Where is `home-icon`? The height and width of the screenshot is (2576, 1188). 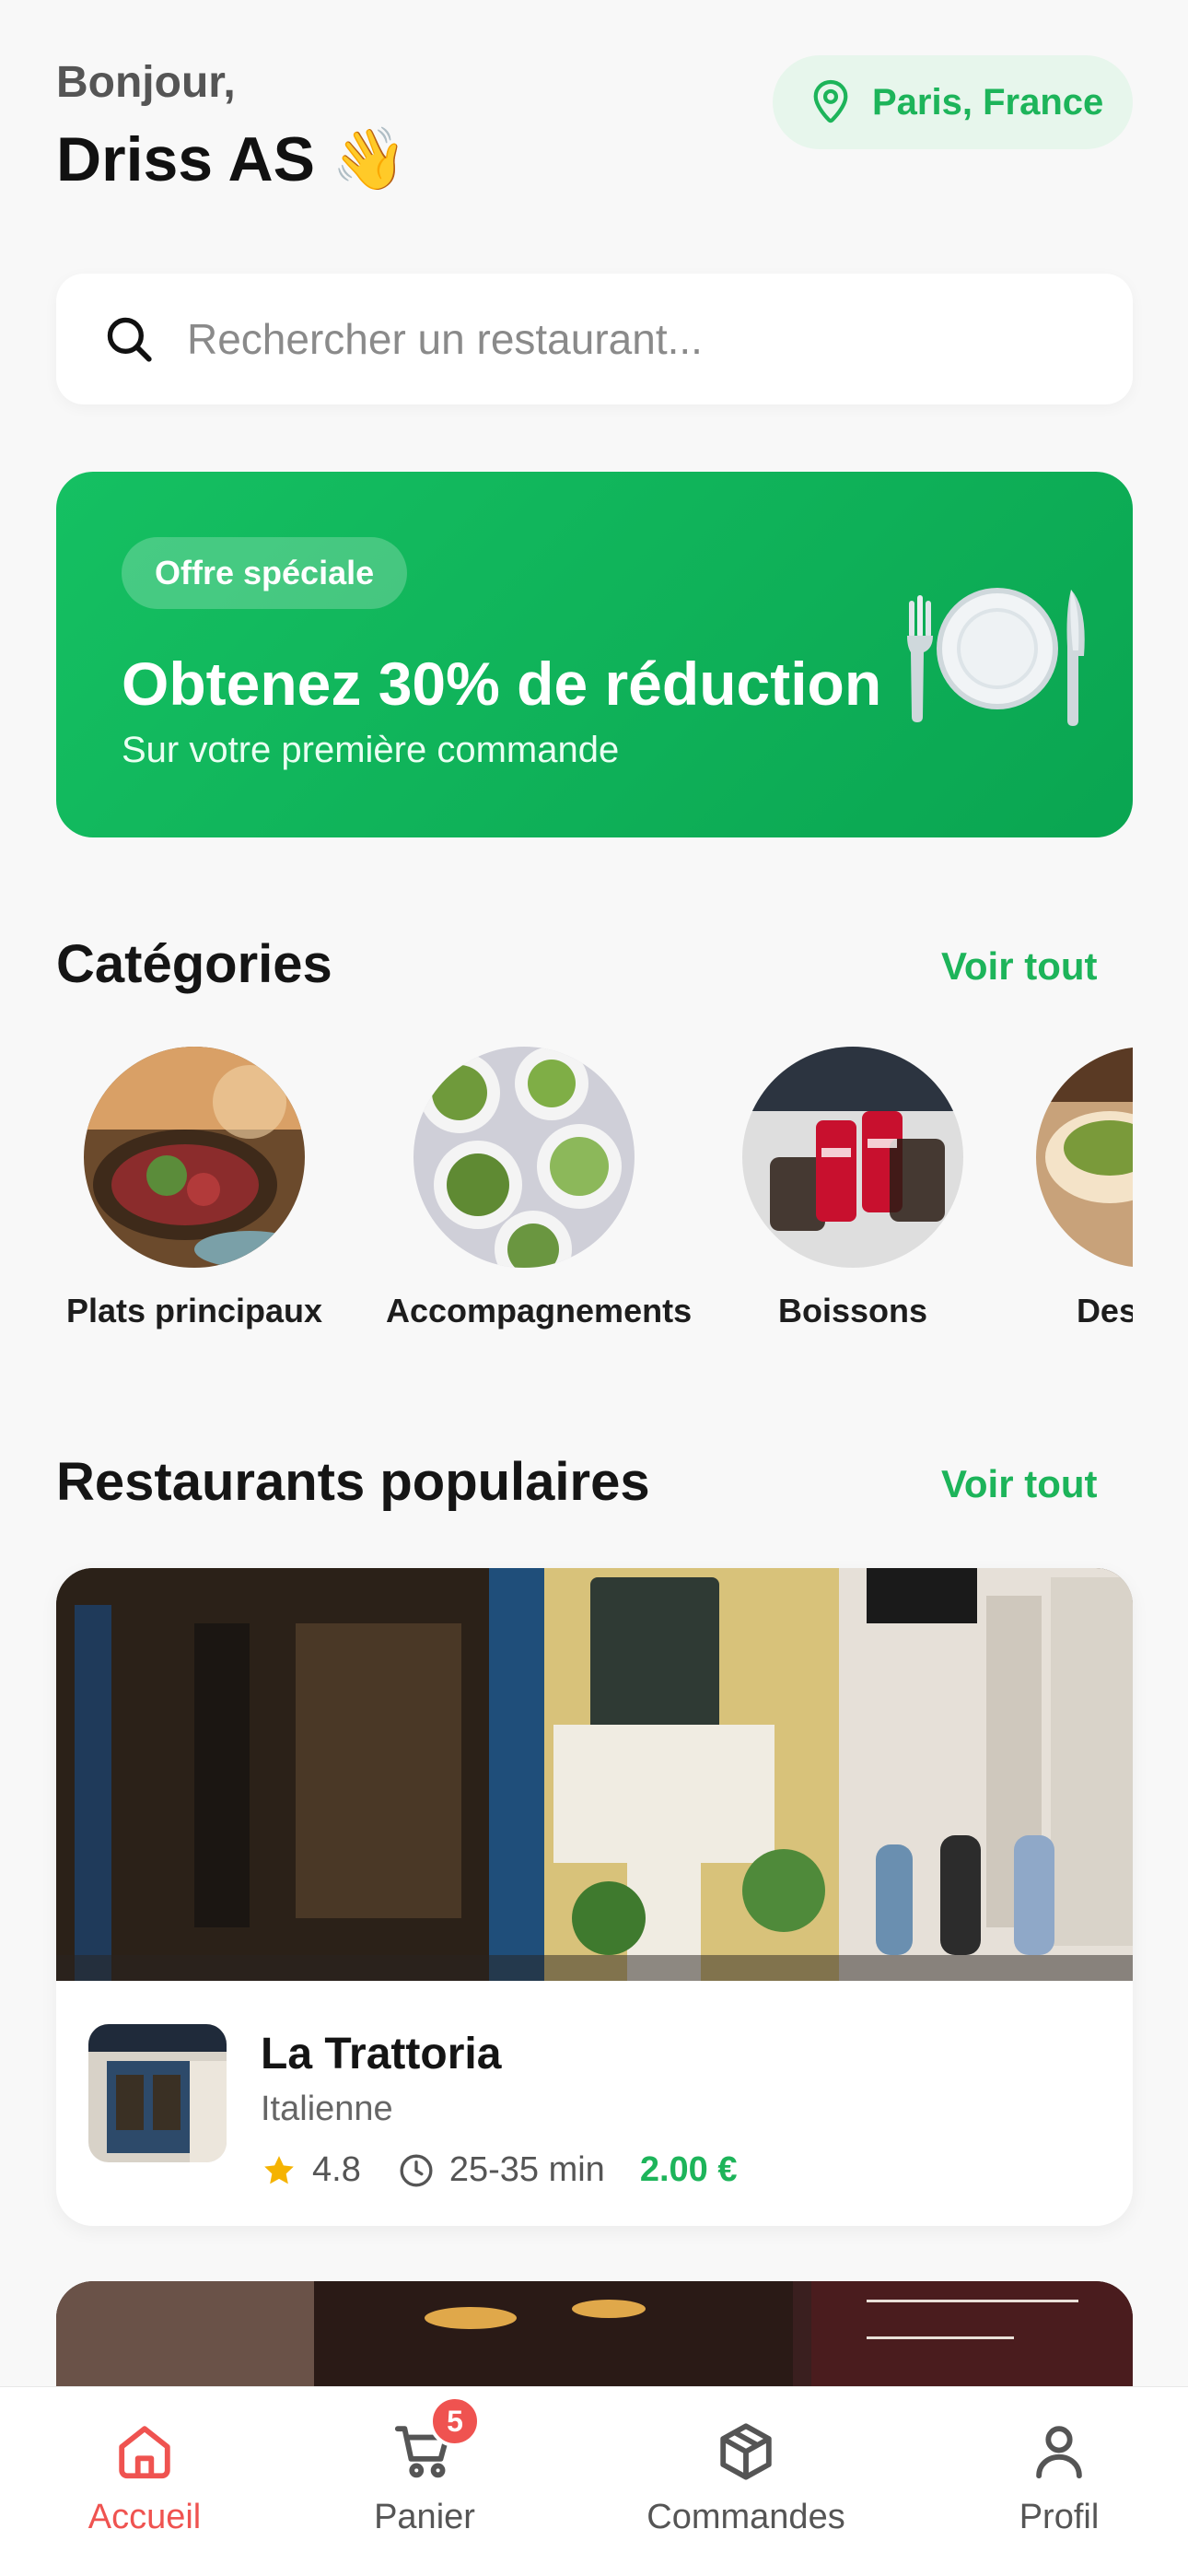 home-icon is located at coordinates (144, 2452).